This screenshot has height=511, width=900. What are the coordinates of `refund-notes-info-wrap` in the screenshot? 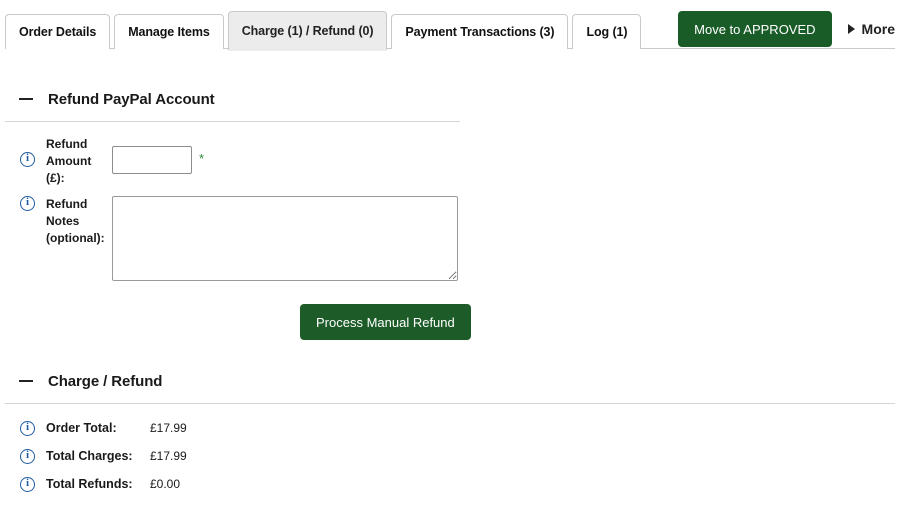 It's located at (33, 203).